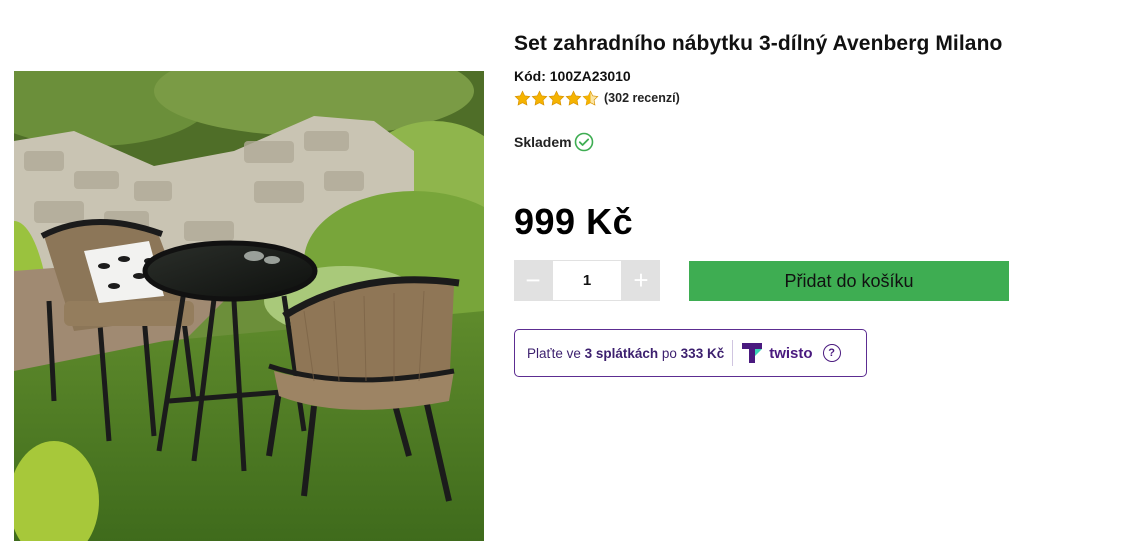  I want to click on twisto-brand: twisto, so click(791, 353).